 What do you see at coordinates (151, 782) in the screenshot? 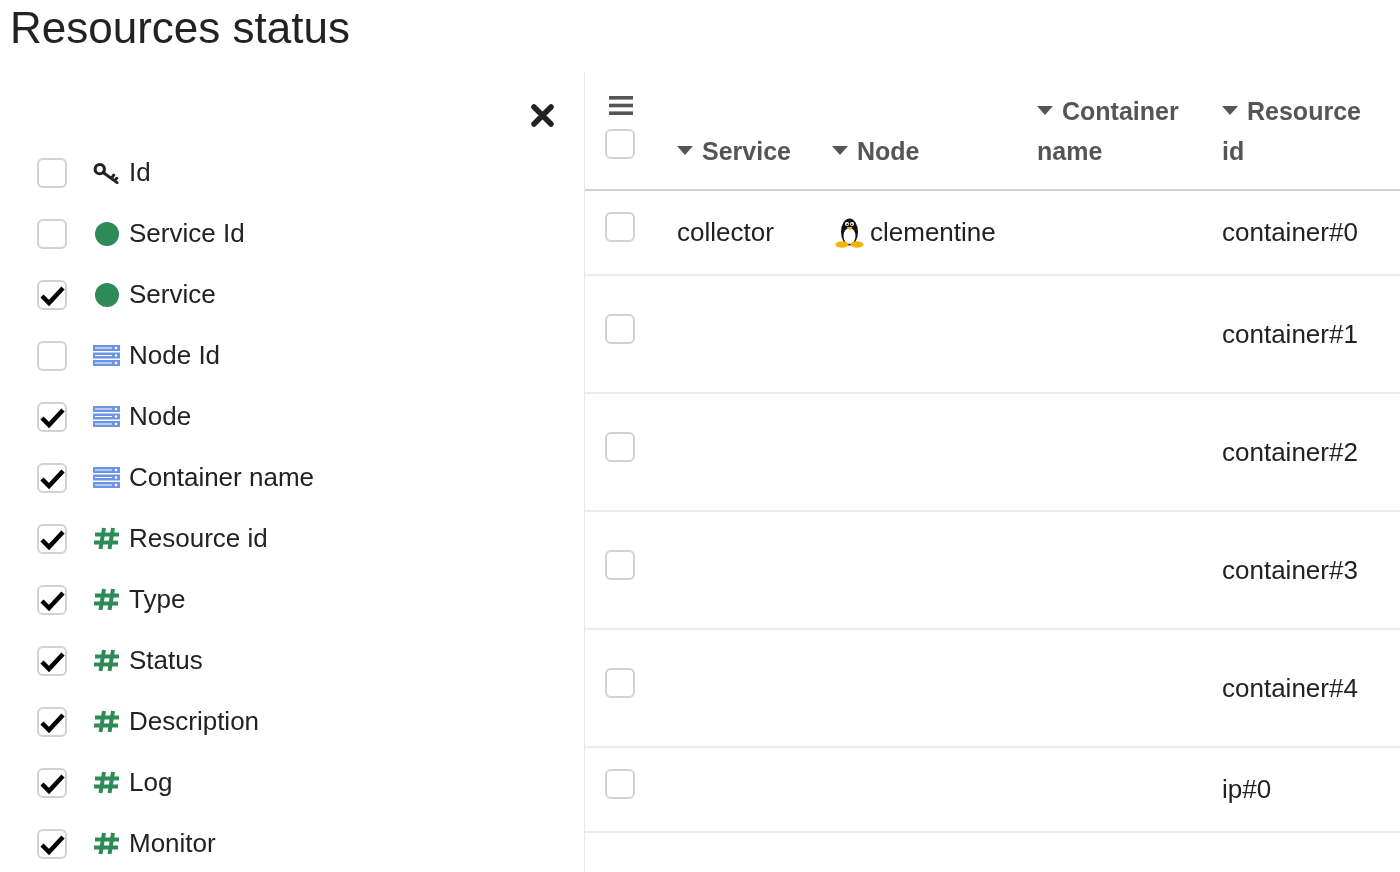
I see `column-option-label: Log` at bounding box center [151, 782].